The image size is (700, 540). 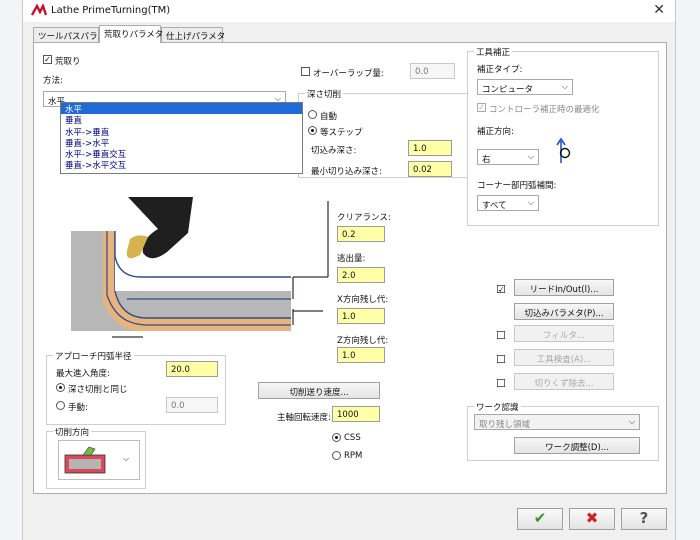 What do you see at coordinates (111, 10) in the screenshot?
I see `window-title: Lathe PrimeTurning(TM)` at bounding box center [111, 10].